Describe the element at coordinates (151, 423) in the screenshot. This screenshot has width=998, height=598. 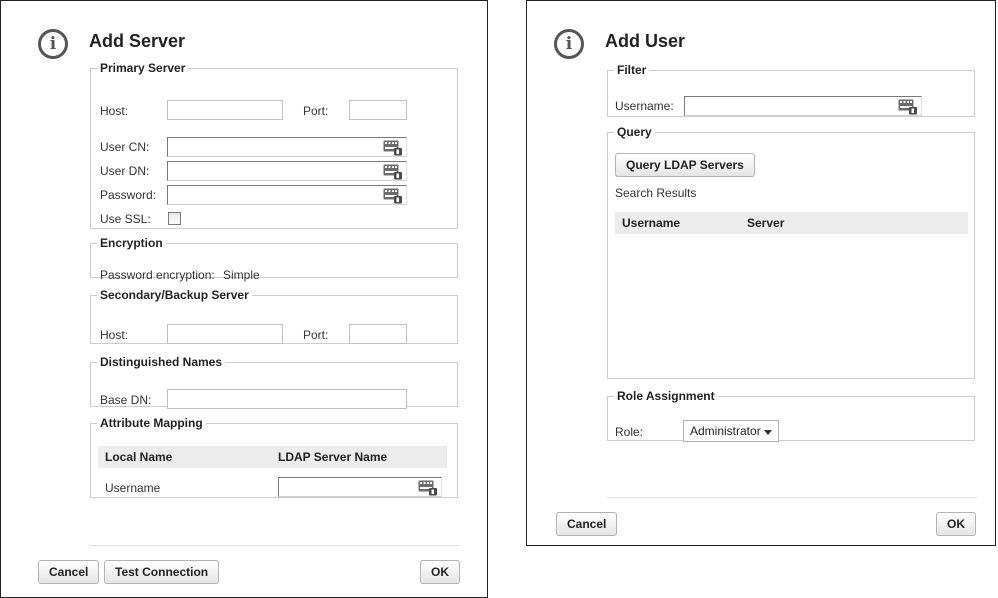
I see `group-legend: Attribute Mapping` at that location.